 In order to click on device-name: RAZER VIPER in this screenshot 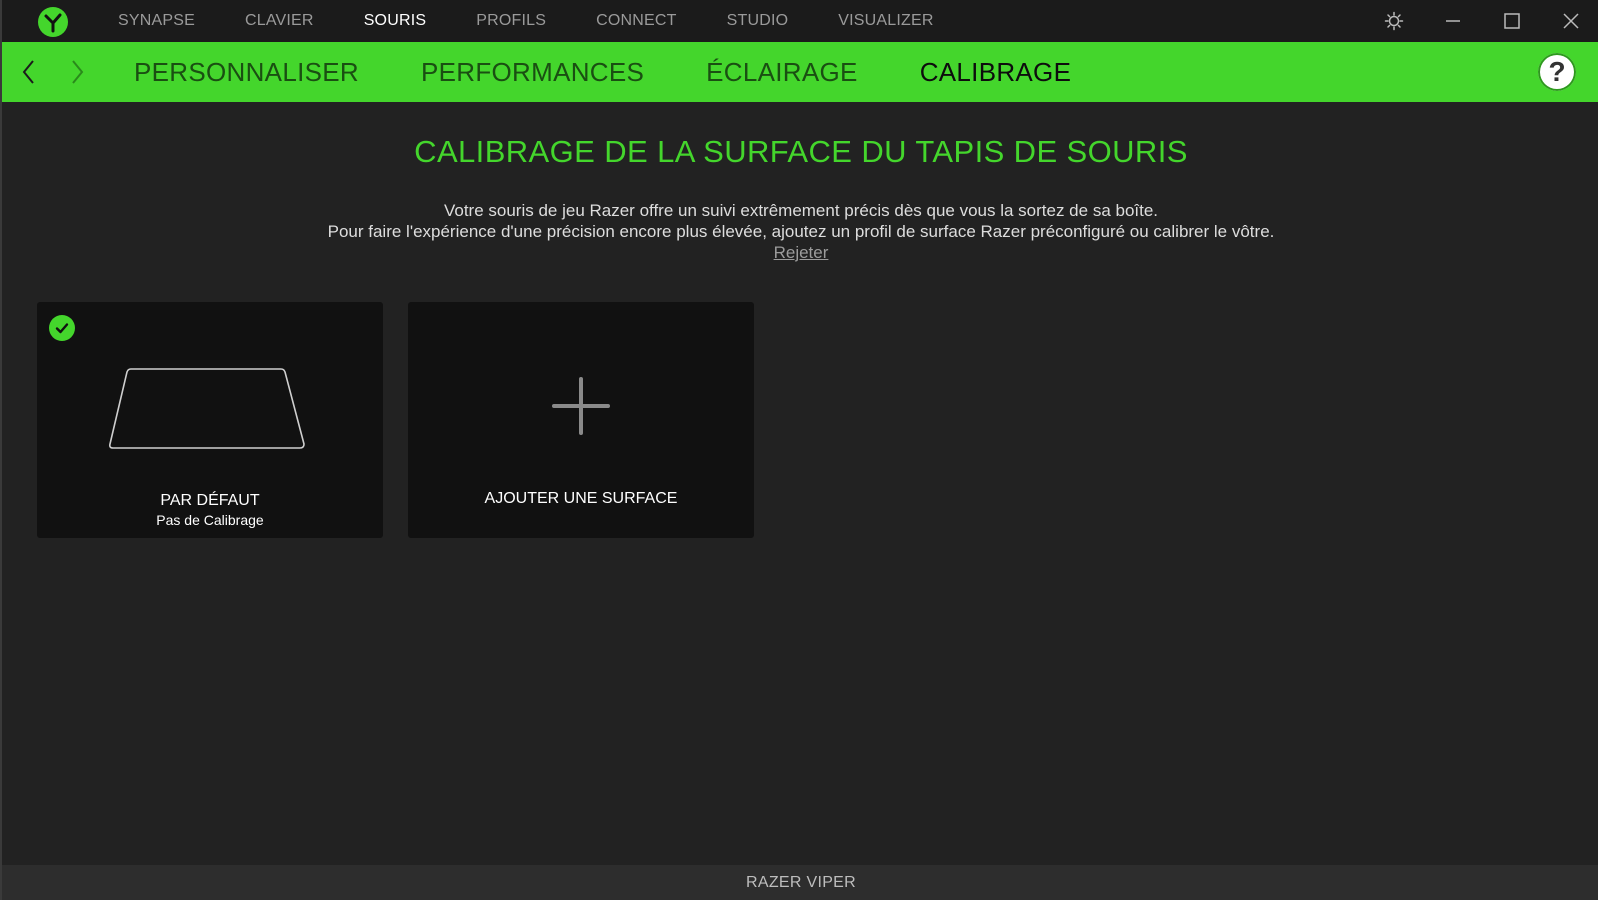, I will do `click(801, 882)`.